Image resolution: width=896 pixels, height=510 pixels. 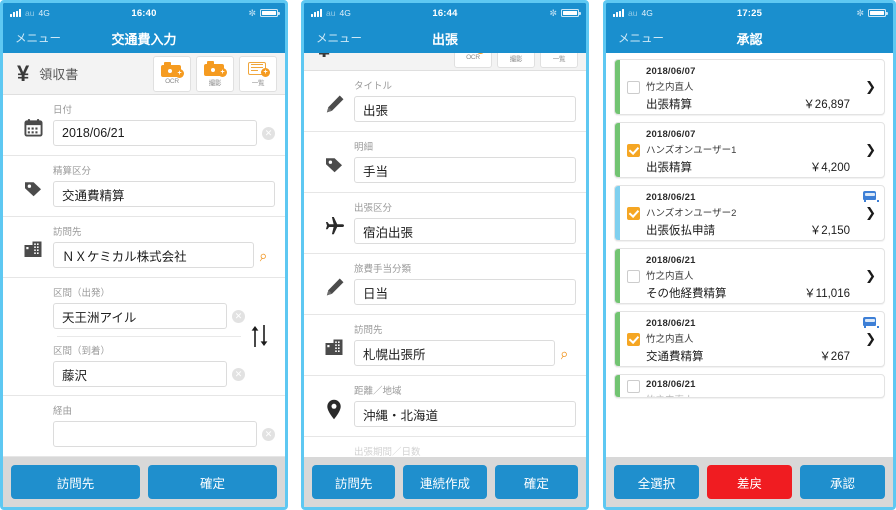 What do you see at coordinates (761, 104) in the screenshot?
I see `list-item-bottom: 出張精算 ￥26,897` at bounding box center [761, 104].